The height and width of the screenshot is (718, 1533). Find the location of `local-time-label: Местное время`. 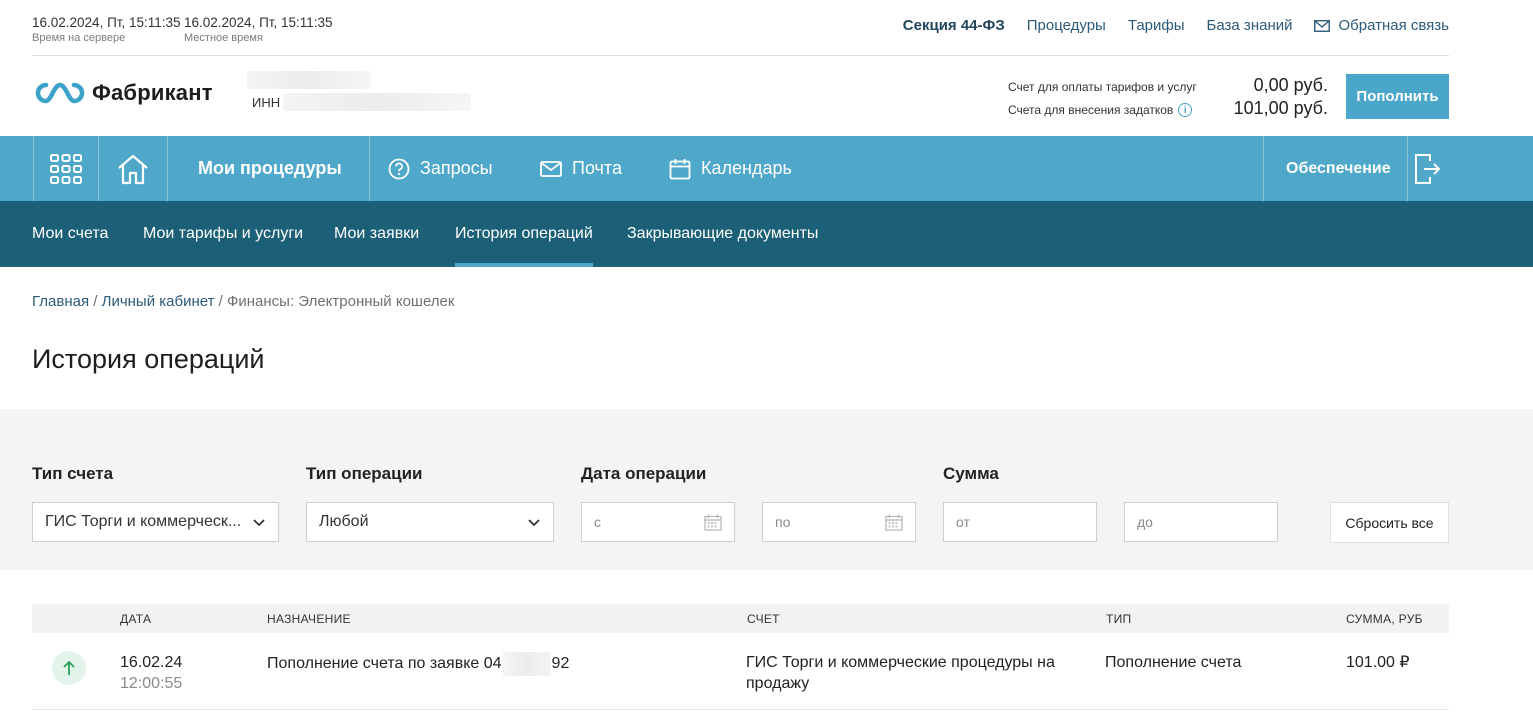

local-time-label: Местное время is located at coordinates (223, 38).